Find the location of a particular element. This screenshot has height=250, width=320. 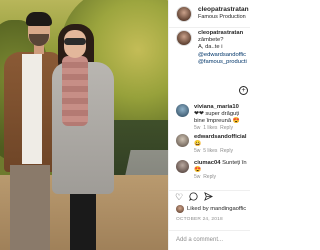

comment-text-cont: 😍 is located at coordinates (198, 170).